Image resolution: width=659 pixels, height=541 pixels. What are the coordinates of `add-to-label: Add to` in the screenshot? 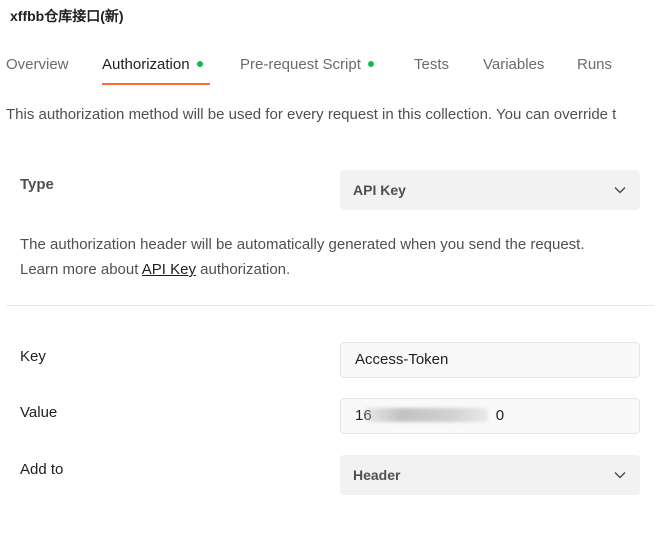 It's located at (42, 469).